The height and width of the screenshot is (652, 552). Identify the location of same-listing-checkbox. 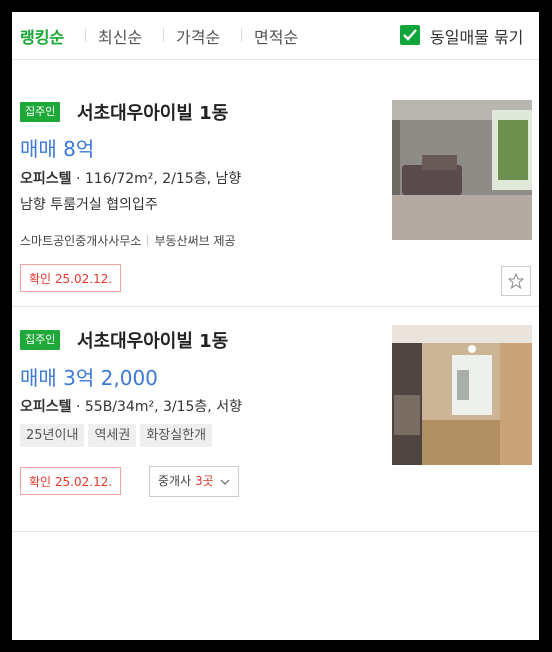
(410, 35).